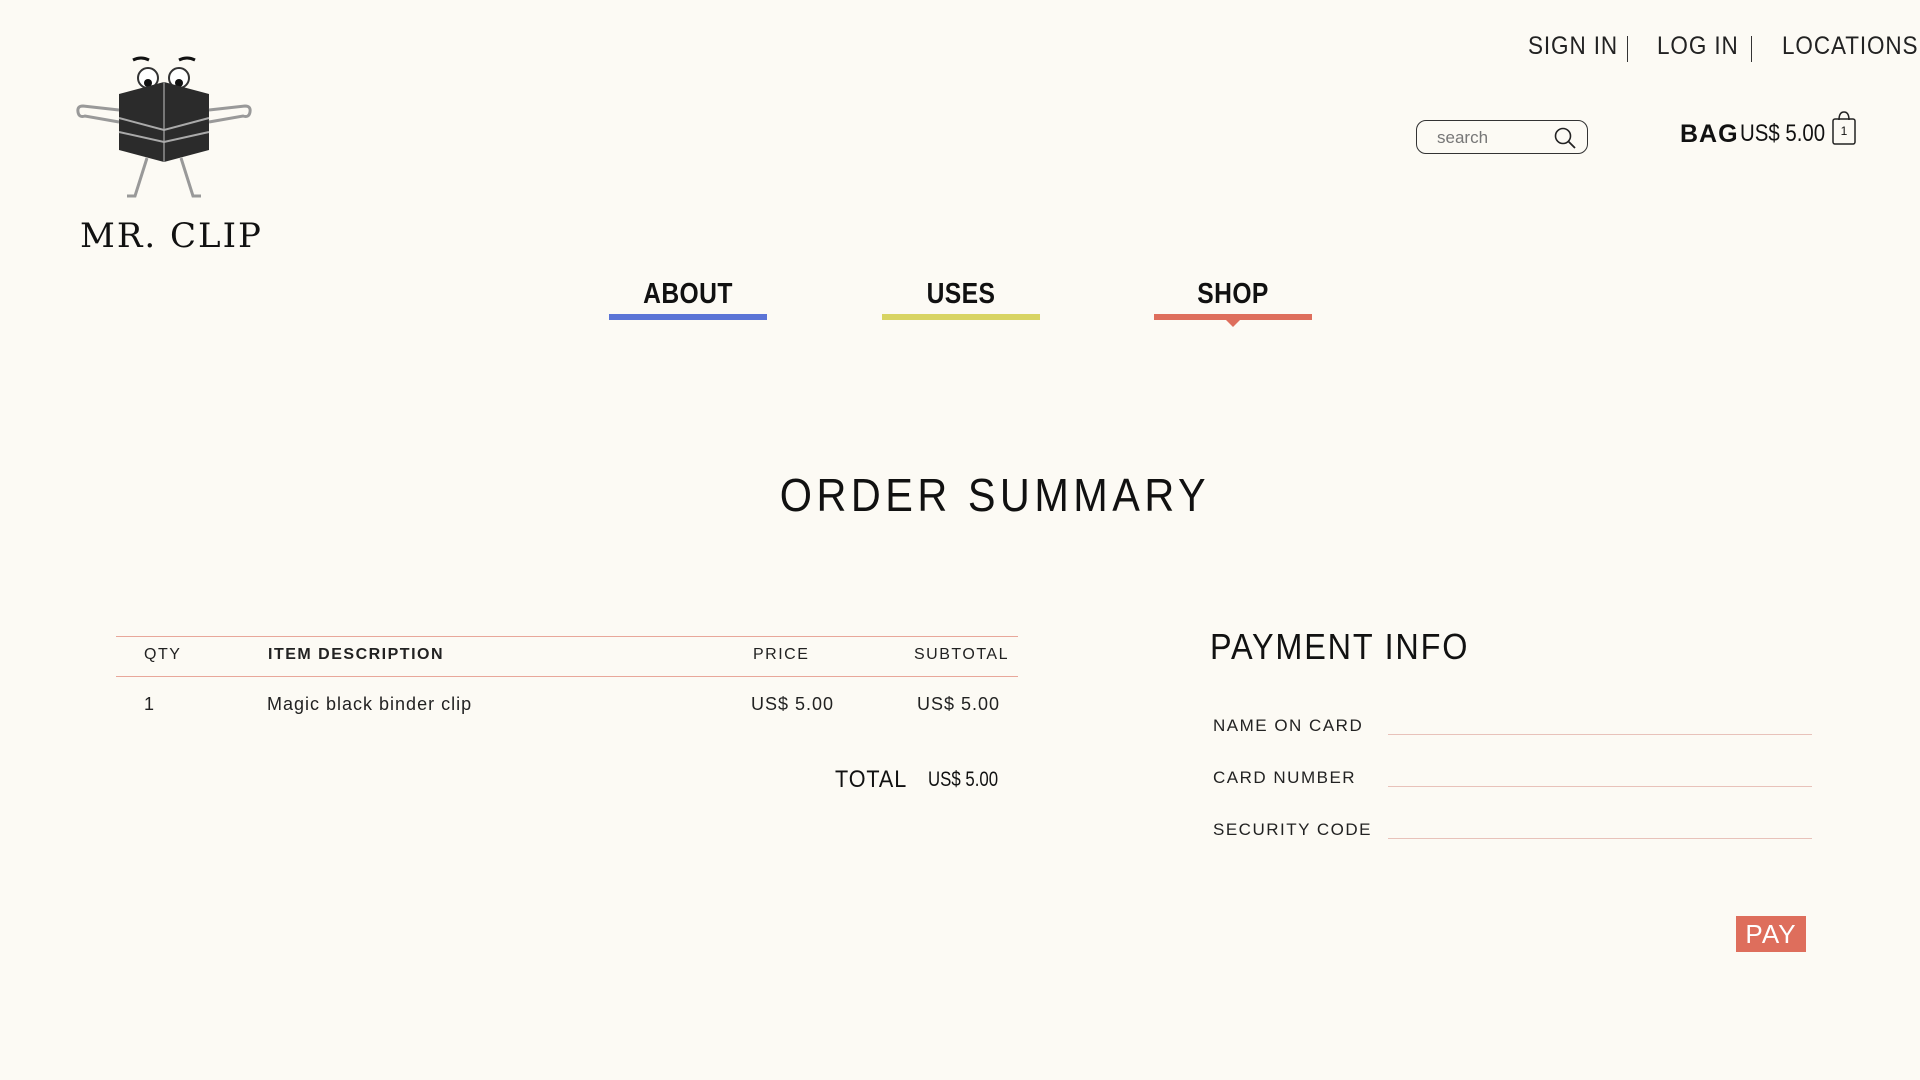 Image resolution: width=1920 pixels, height=1080 pixels. Describe the element at coordinates (961, 294) in the screenshot. I see `tab-uses-label: USES` at that location.